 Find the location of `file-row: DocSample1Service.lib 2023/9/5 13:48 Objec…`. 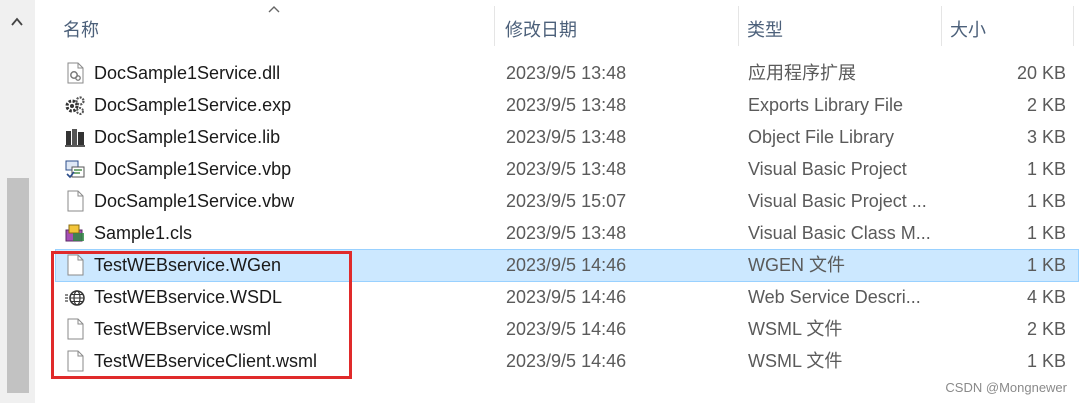

file-row: DocSample1Service.lib 2023/9/5 13:48 Objec… is located at coordinates (567, 137).